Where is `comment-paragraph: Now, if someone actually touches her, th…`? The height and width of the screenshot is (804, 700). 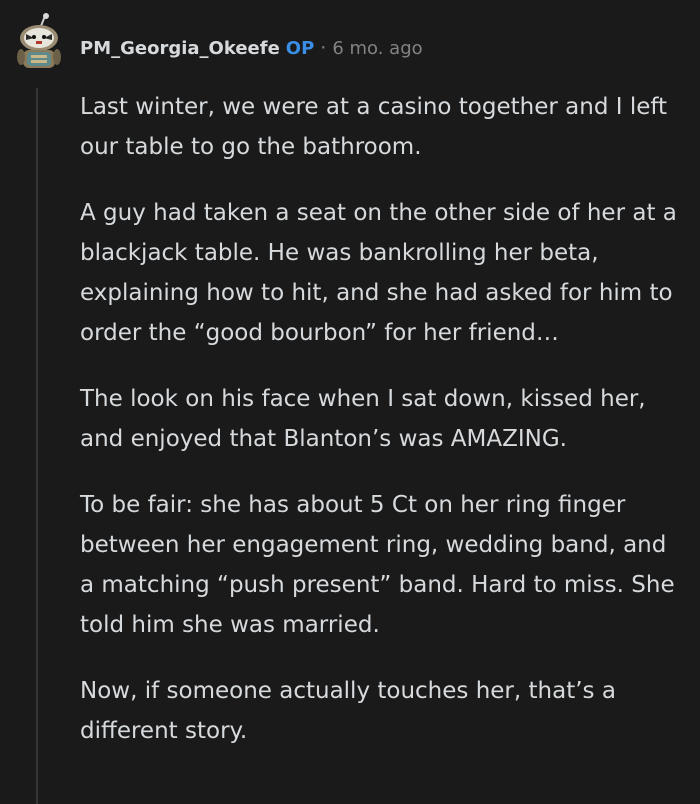
comment-paragraph: Now, if someone actually touches her, th… is located at coordinates (348, 711).